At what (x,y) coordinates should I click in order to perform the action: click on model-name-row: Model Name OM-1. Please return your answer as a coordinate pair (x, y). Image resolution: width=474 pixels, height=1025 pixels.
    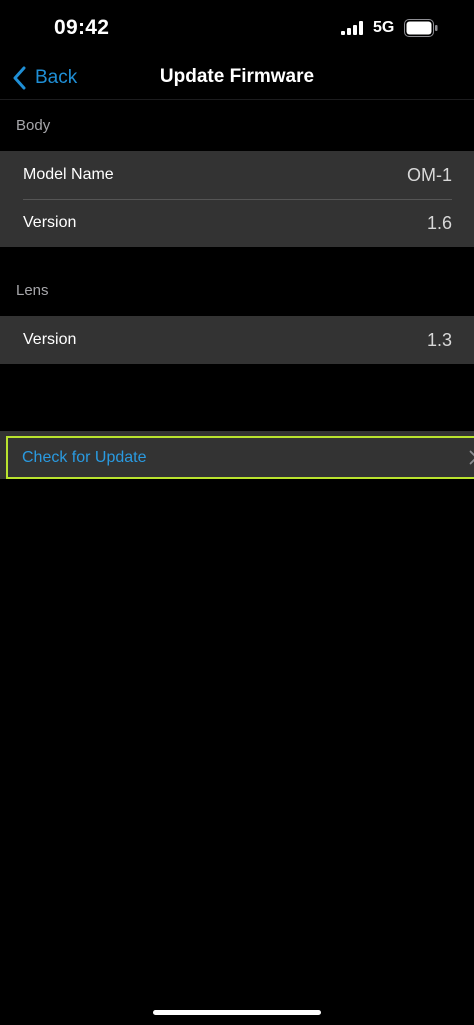
    Looking at the image, I should click on (237, 175).